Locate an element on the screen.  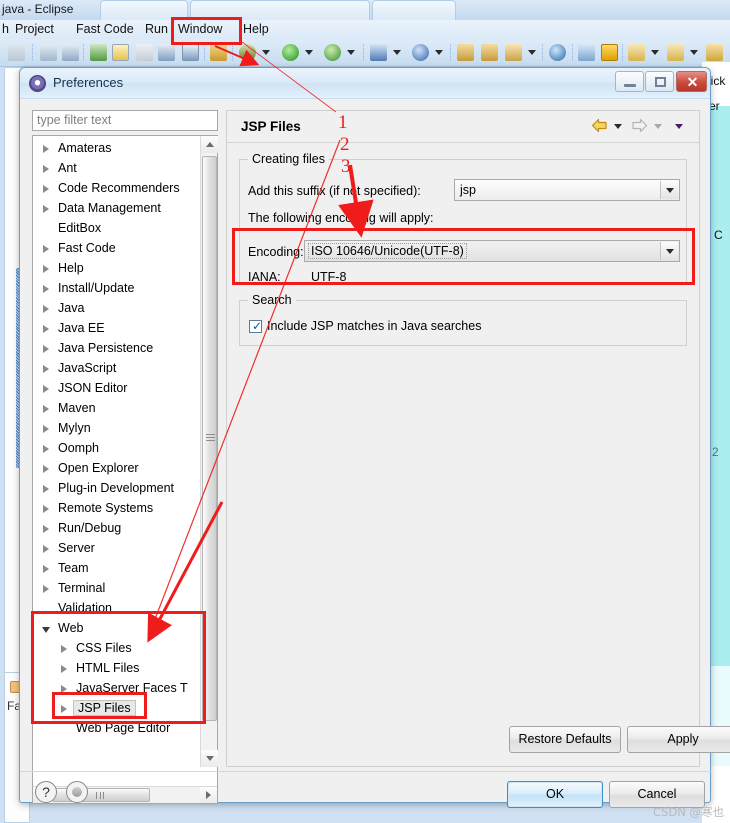
sort-icon is located at coordinates (70, 52).